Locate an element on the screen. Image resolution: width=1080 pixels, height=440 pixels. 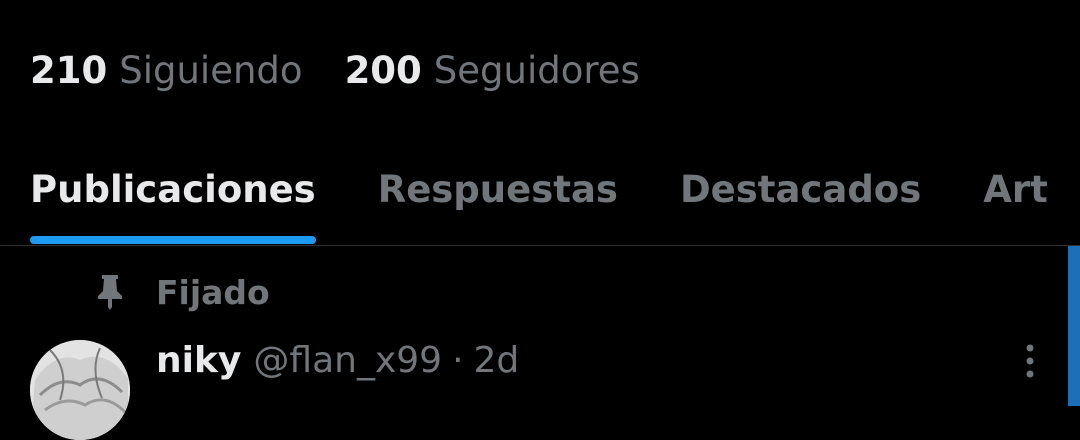
author-handle: @flan_x99 is located at coordinates (347, 360).